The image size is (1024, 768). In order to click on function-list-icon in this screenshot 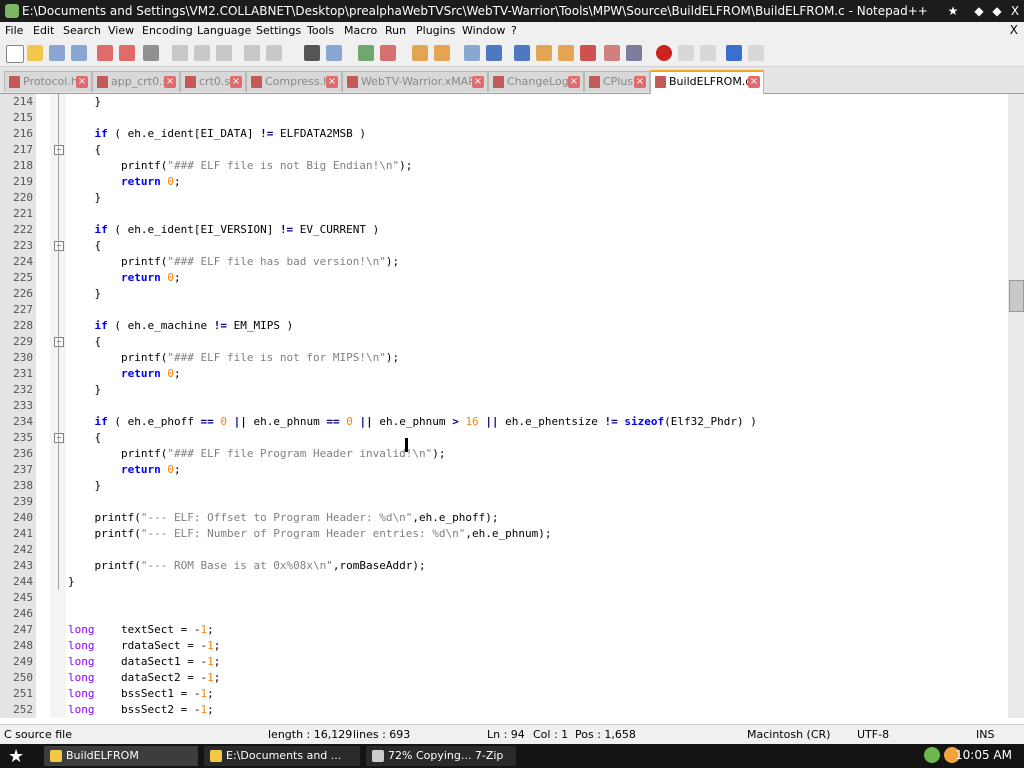, I will do `click(588, 53)`.